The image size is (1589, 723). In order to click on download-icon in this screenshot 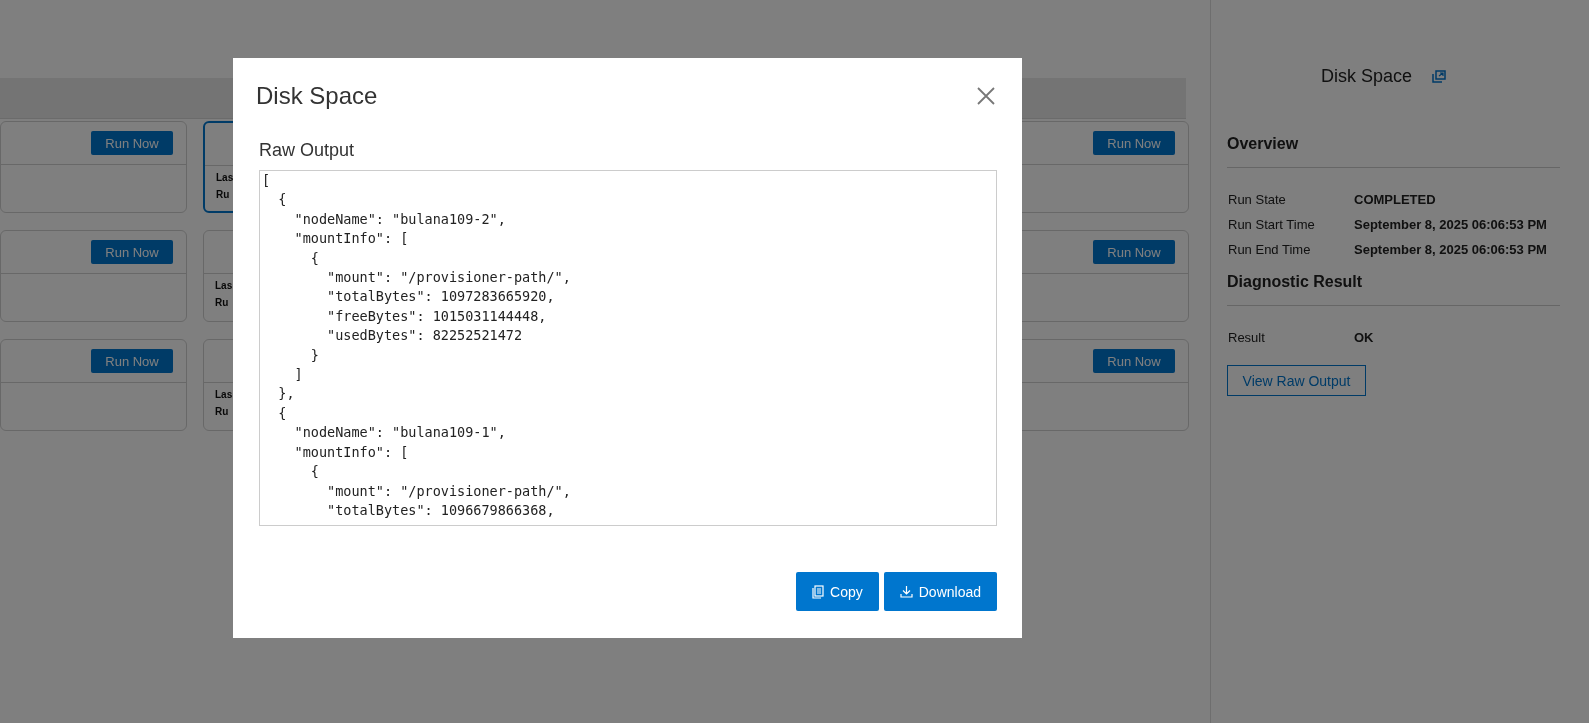, I will do `click(906, 591)`.